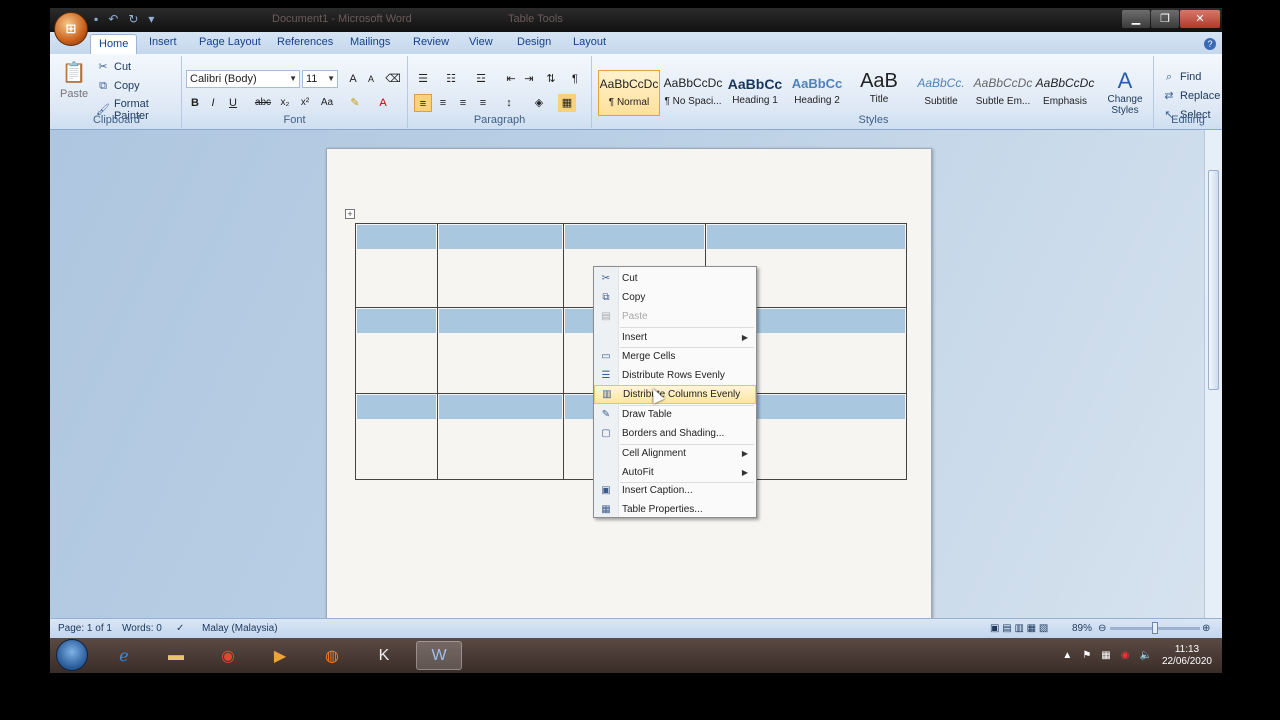 The width and height of the screenshot is (1280, 720). I want to click on tab-home: Home, so click(114, 44).